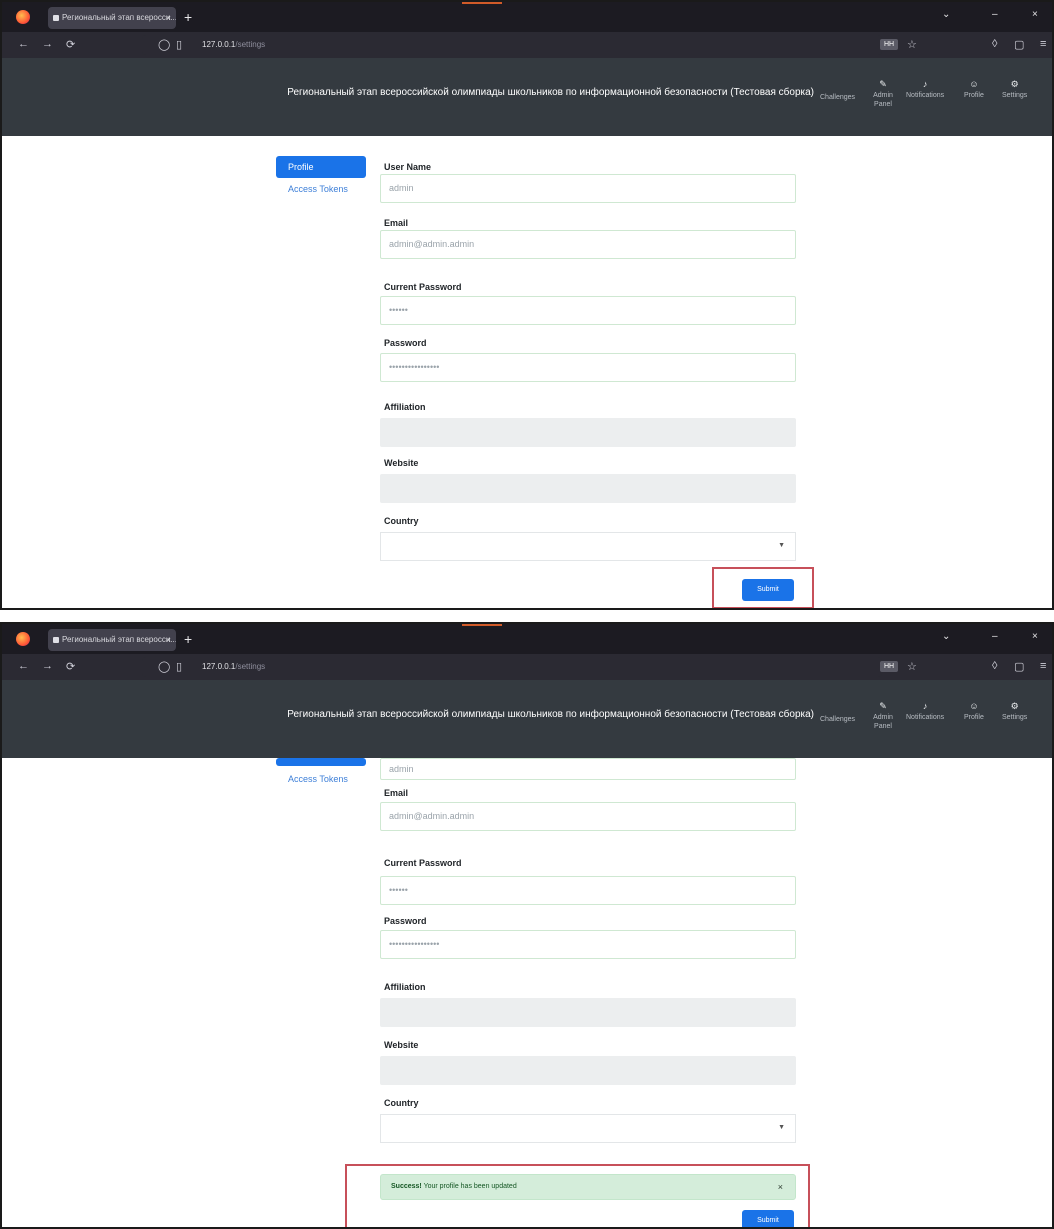 The width and height of the screenshot is (1054, 1229). Describe the element at coordinates (974, 706) in the screenshot. I see `user-icon: ☺` at that location.